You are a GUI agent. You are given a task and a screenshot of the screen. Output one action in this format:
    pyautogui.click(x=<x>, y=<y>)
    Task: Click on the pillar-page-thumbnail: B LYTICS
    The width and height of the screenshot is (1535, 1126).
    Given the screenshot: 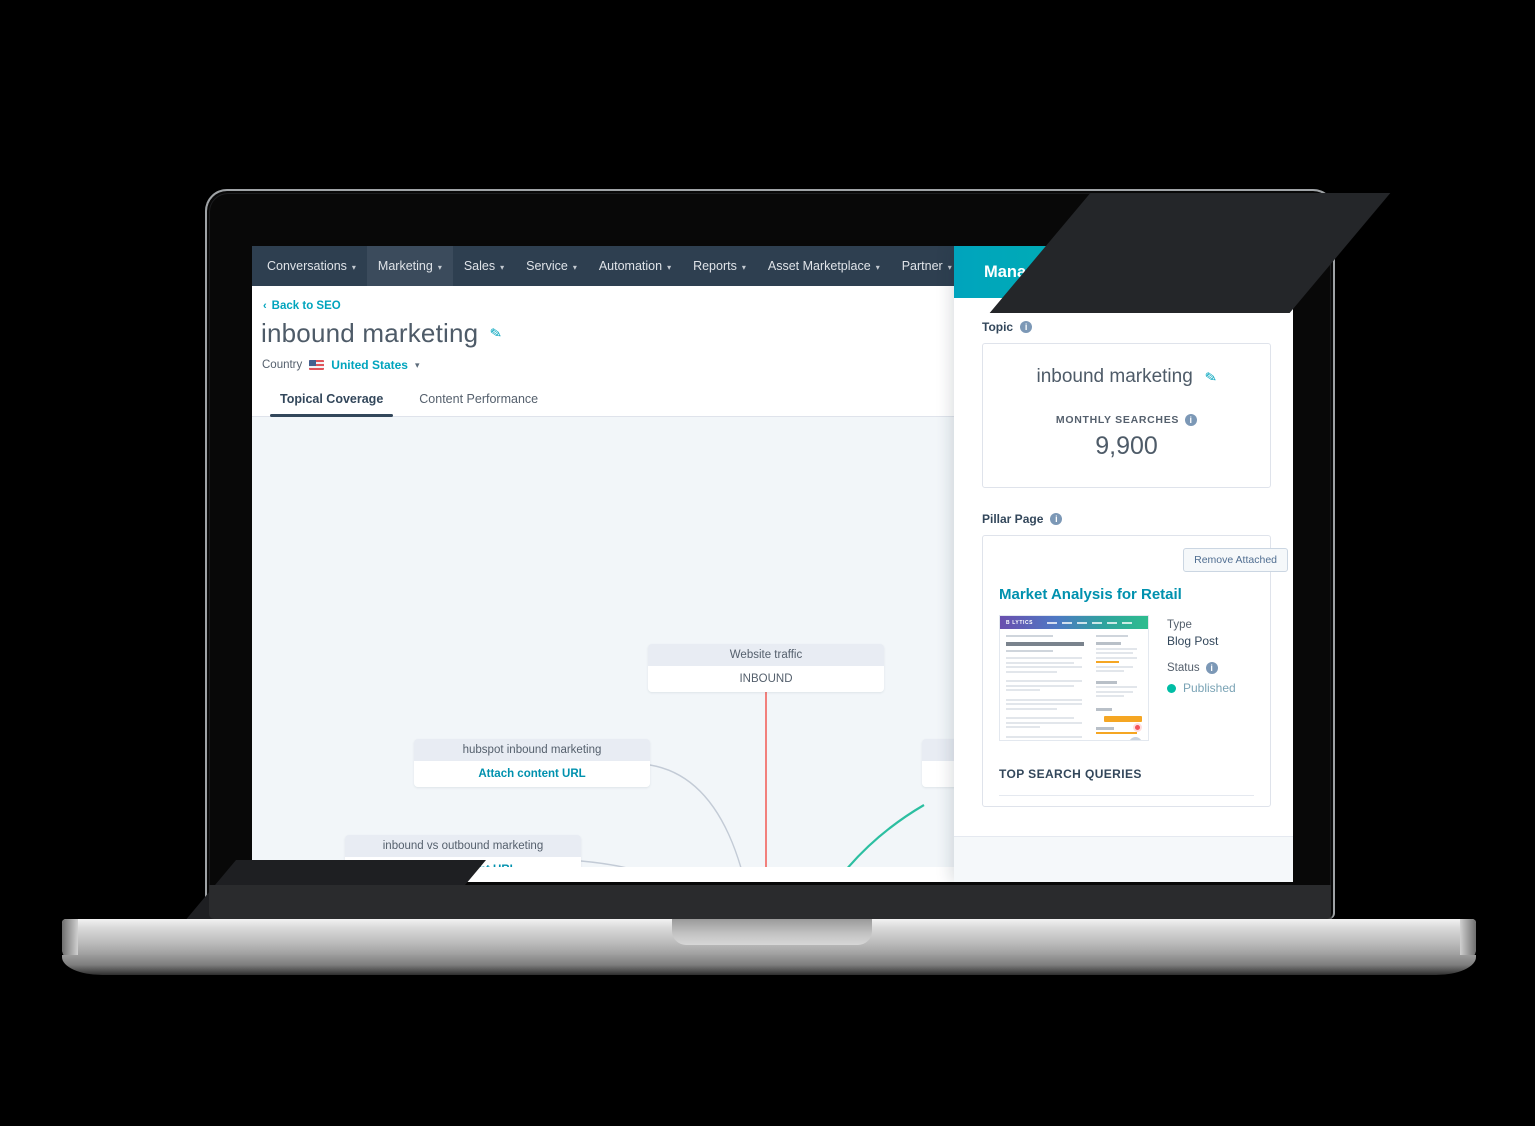 What is the action you would take?
    pyautogui.click(x=1074, y=678)
    